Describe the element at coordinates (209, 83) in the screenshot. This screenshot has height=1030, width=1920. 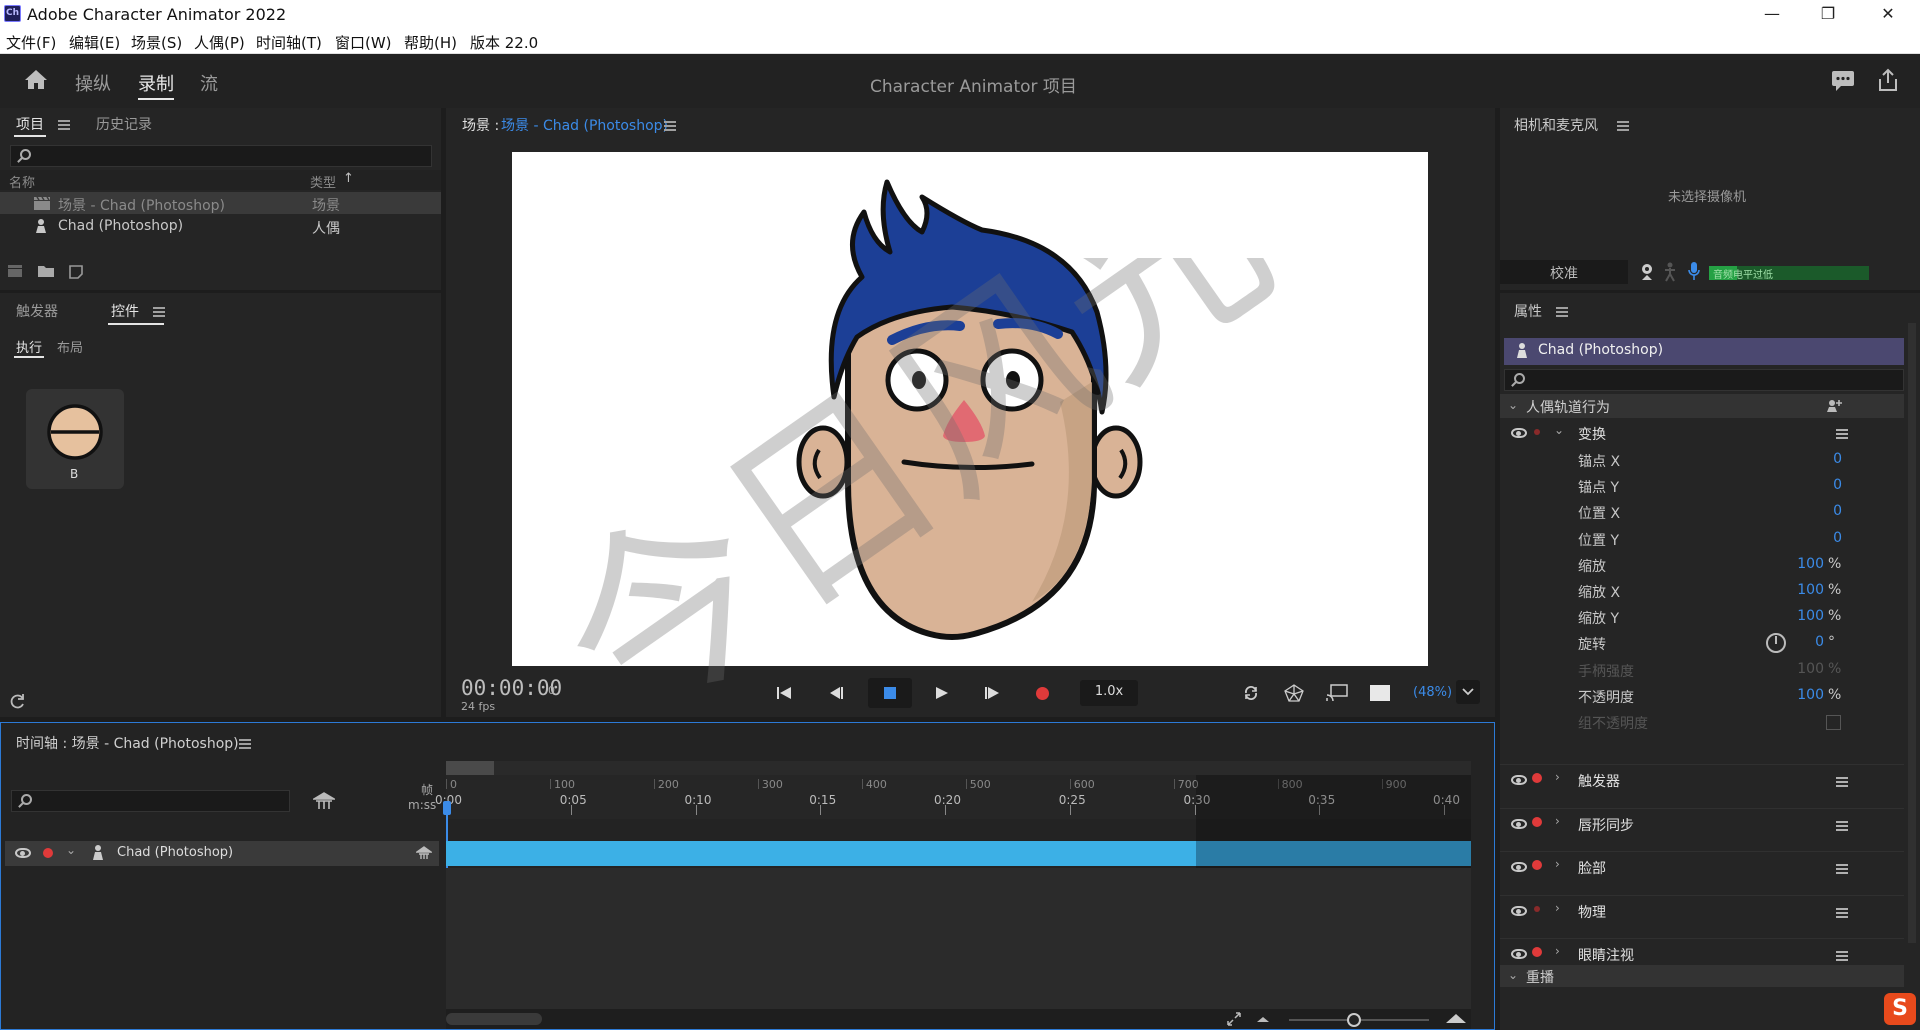
I see `tab-stream: 流` at that location.